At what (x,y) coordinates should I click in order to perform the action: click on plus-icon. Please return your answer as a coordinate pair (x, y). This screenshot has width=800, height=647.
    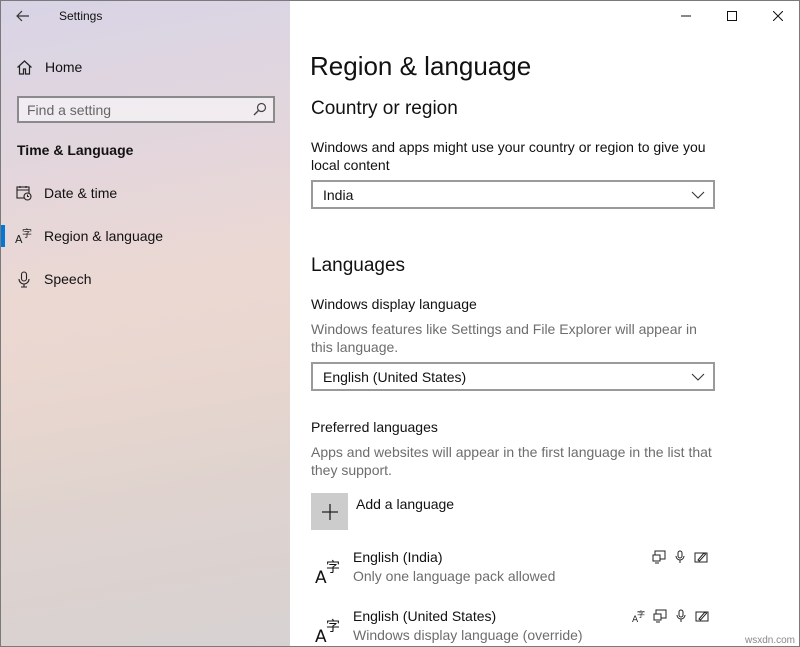
    Looking at the image, I should click on (329, 511).